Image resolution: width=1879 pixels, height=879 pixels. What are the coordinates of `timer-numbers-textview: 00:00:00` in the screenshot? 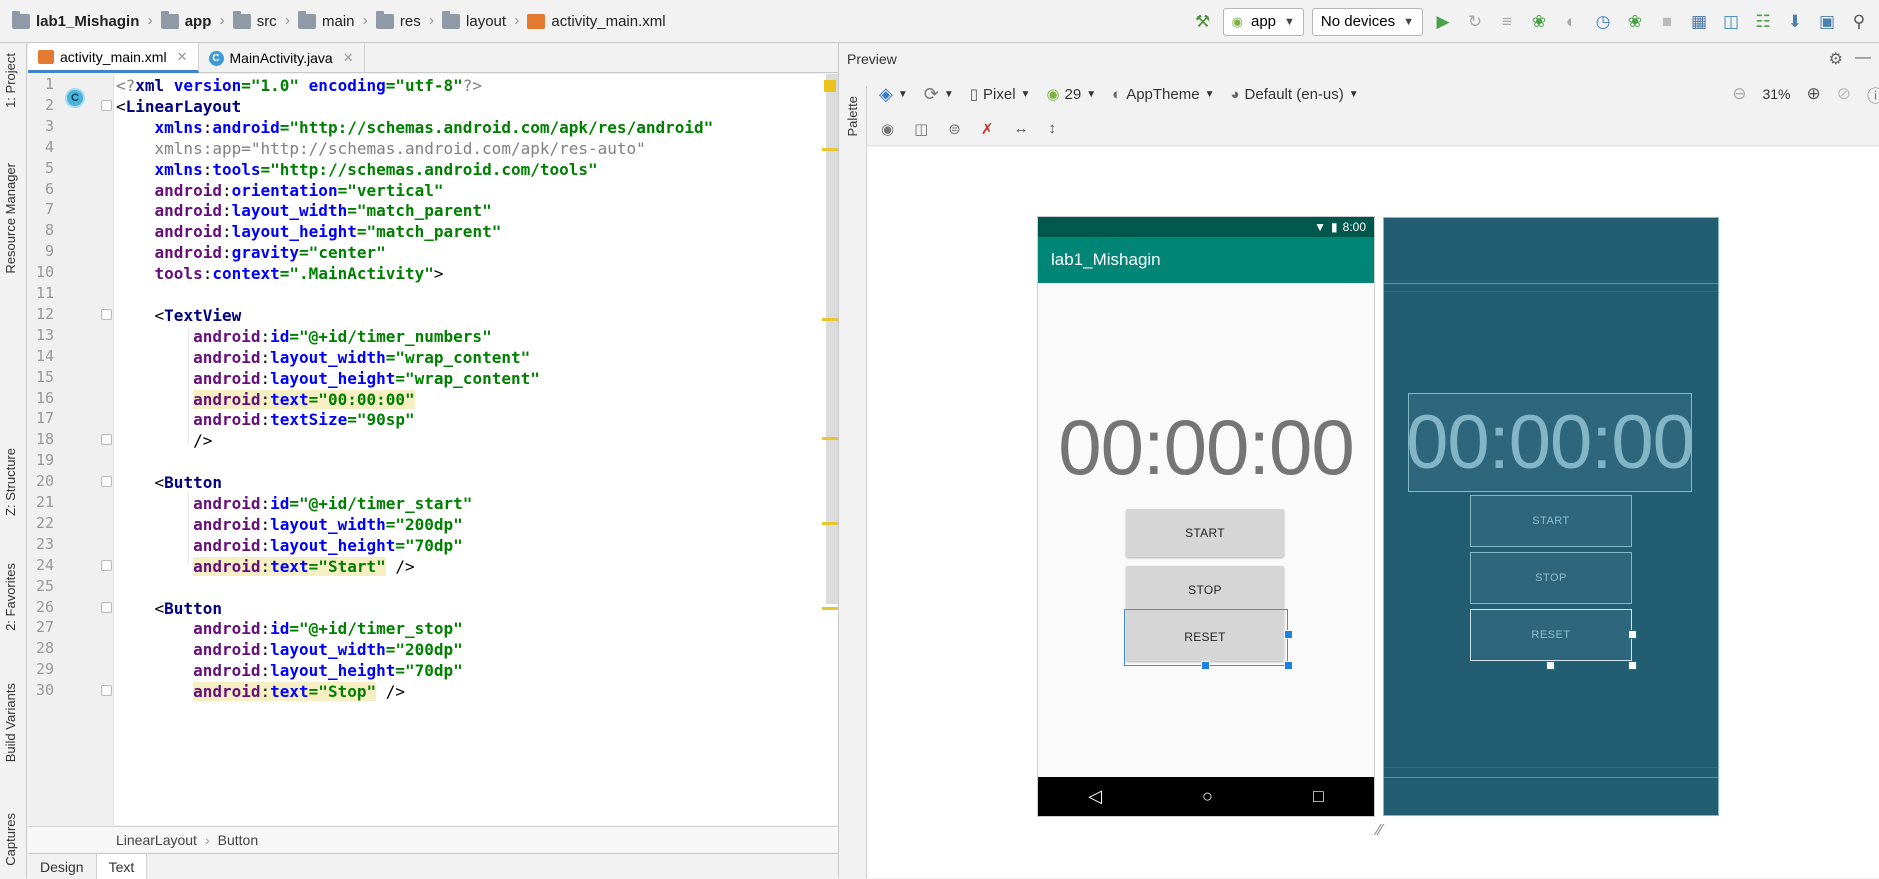 It's located at (1206, 447).